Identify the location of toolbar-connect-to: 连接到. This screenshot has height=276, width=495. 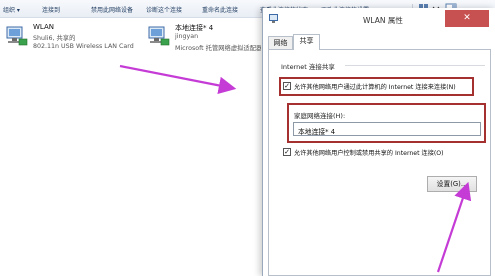
(51, 9).